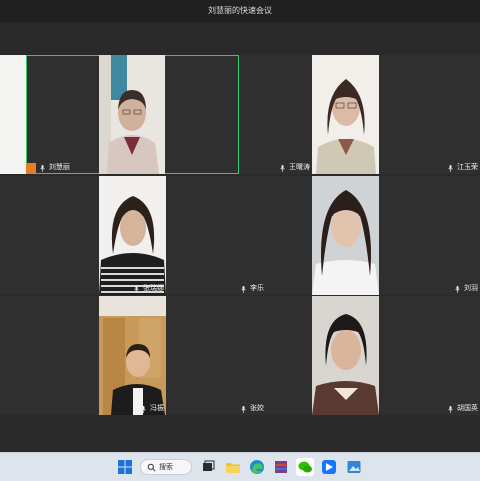 The width and height of the screenshot is (480, 481). What do you see at coordinates (125, 467) in the screenshot?
I see `windows-start-icon` at bounding box center [125, 467].